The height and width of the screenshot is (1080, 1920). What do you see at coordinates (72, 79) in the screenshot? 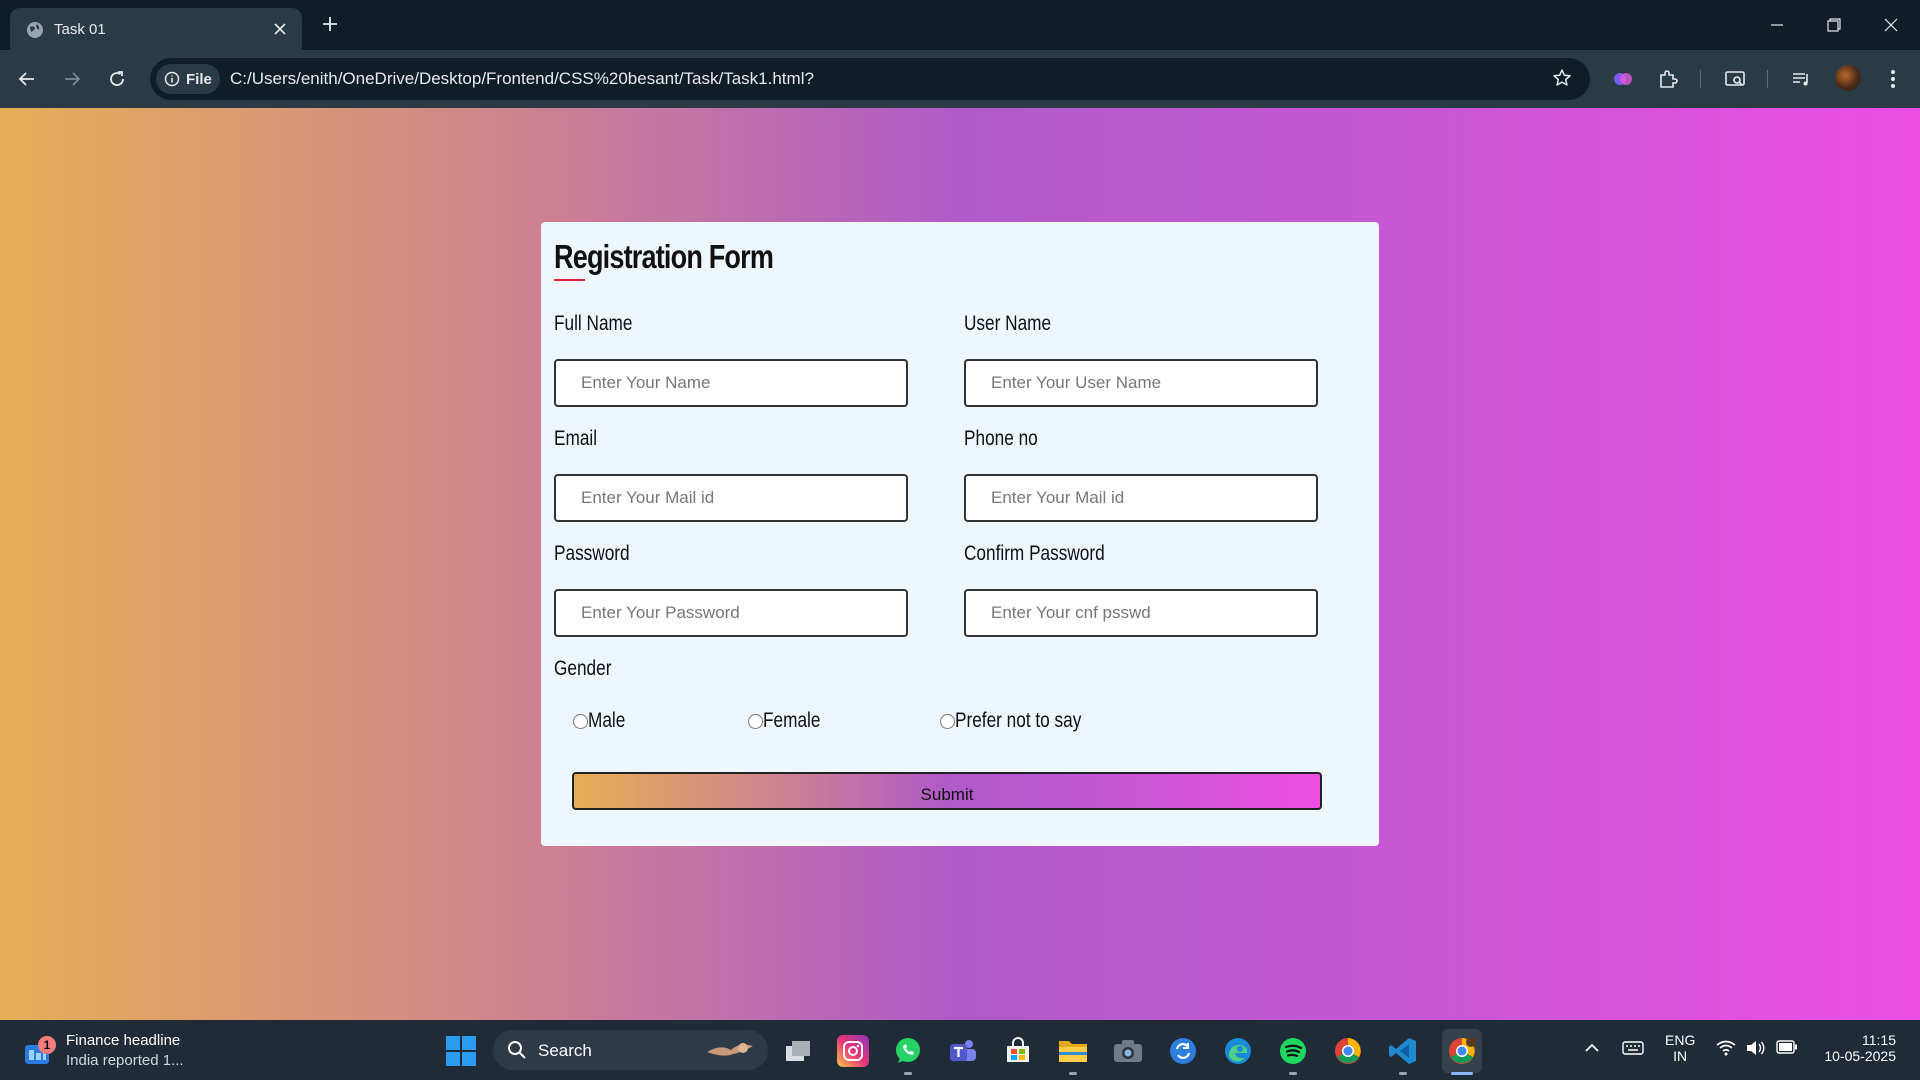
I see `forward-icon` at bounding box center [72, 79].